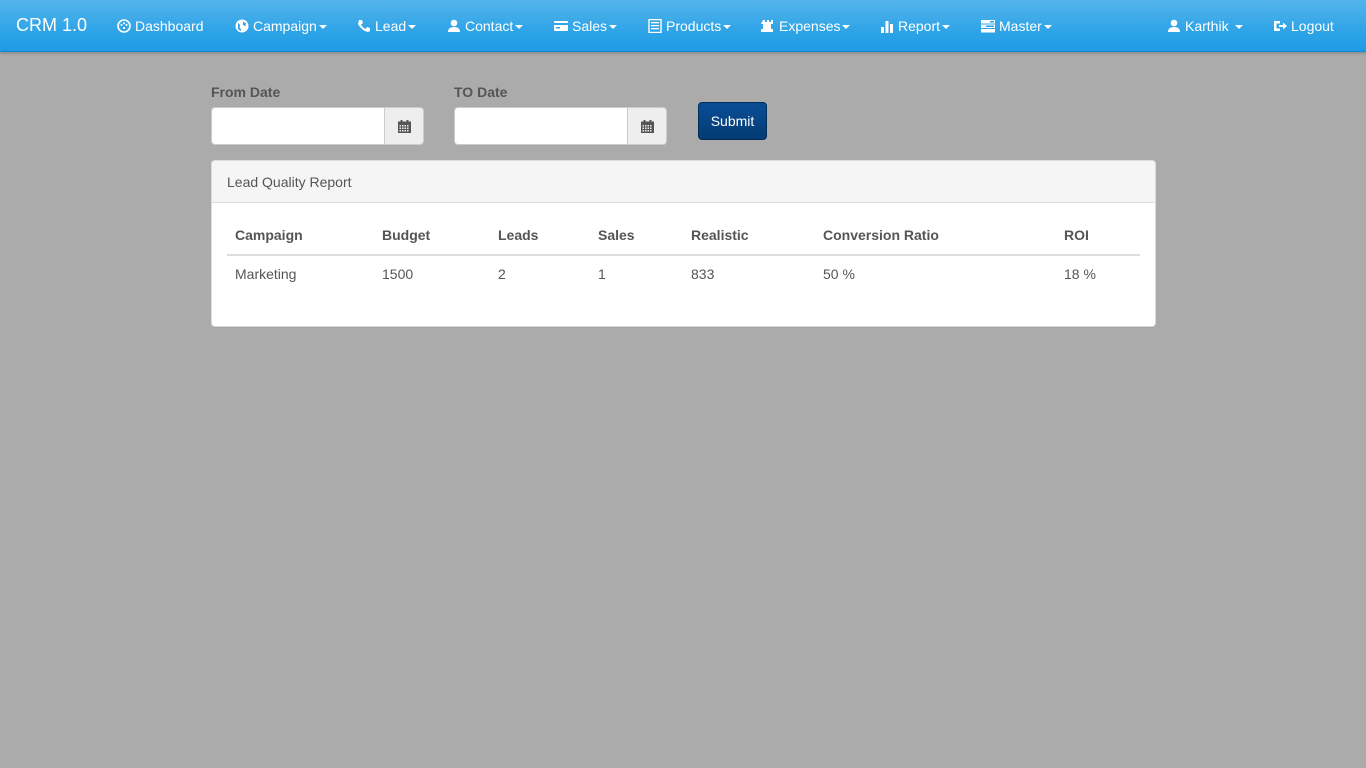 This screenshot has height=768, width=1366. Describe the element at coordinates (169, 26) in the screenshot. I see `nav-dashboard-label: Dashboard` at that location.